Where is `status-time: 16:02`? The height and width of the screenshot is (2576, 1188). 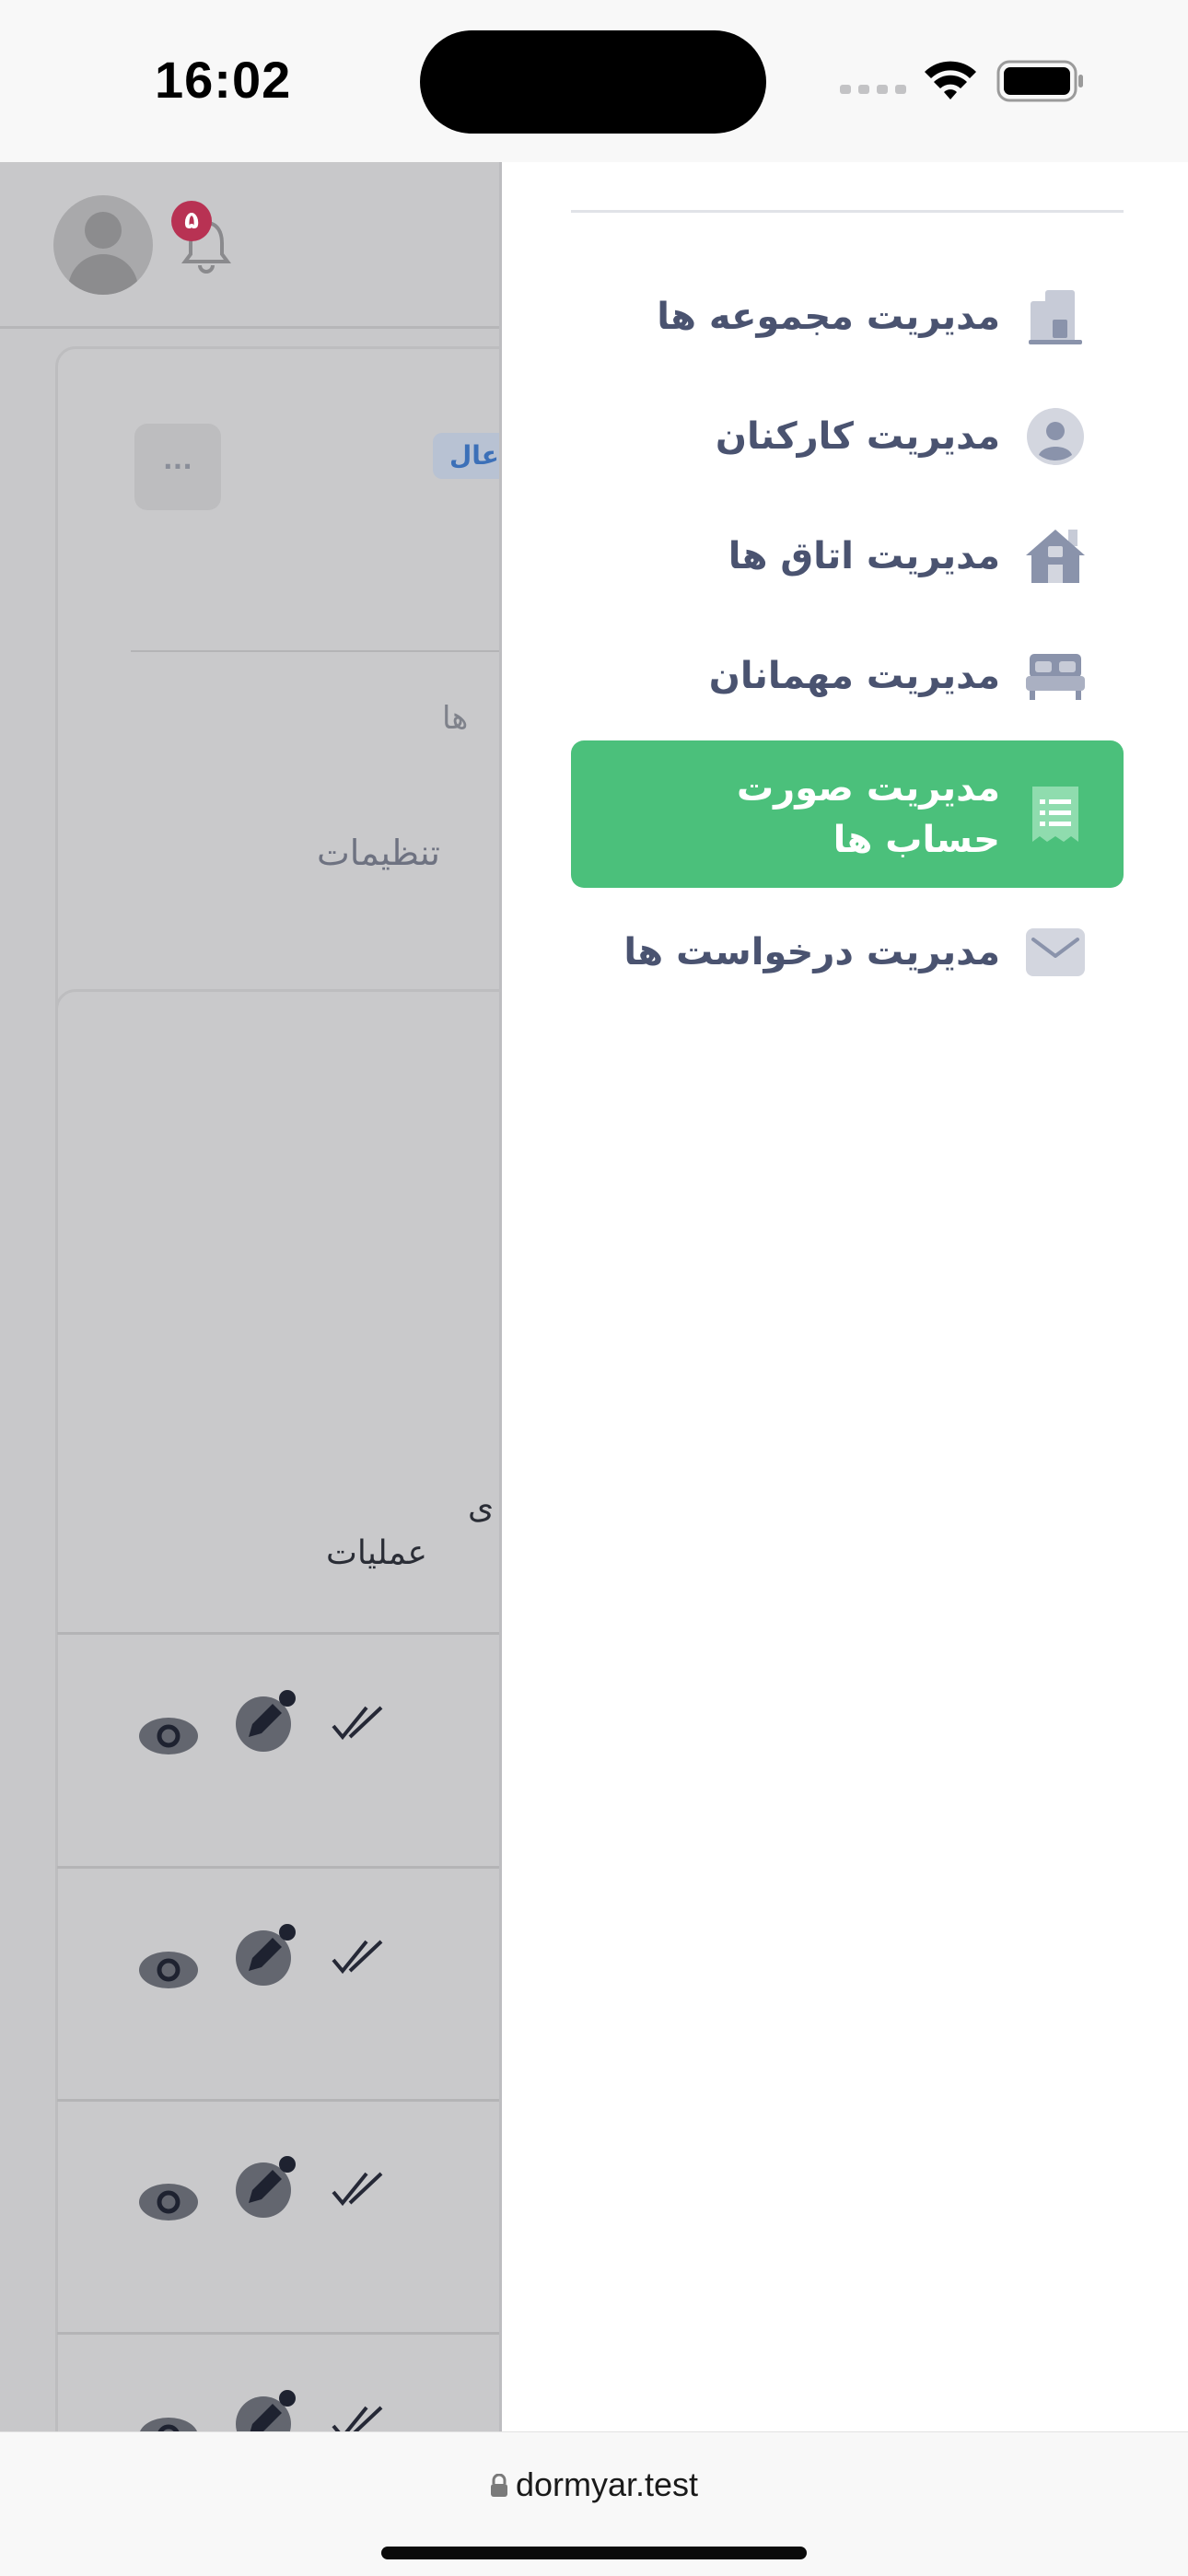 status-time: 16:02 is located at coordinates (223, 80).